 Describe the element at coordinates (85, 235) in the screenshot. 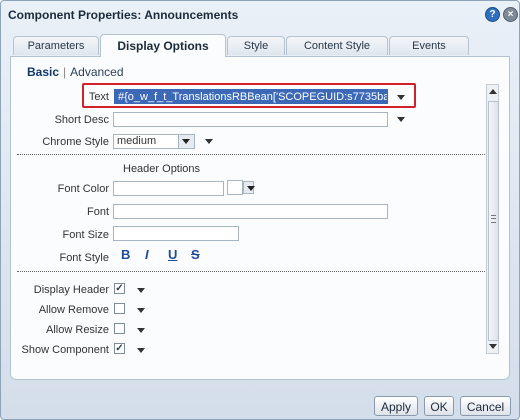

I see `font-size-label: Font Size` at that location.